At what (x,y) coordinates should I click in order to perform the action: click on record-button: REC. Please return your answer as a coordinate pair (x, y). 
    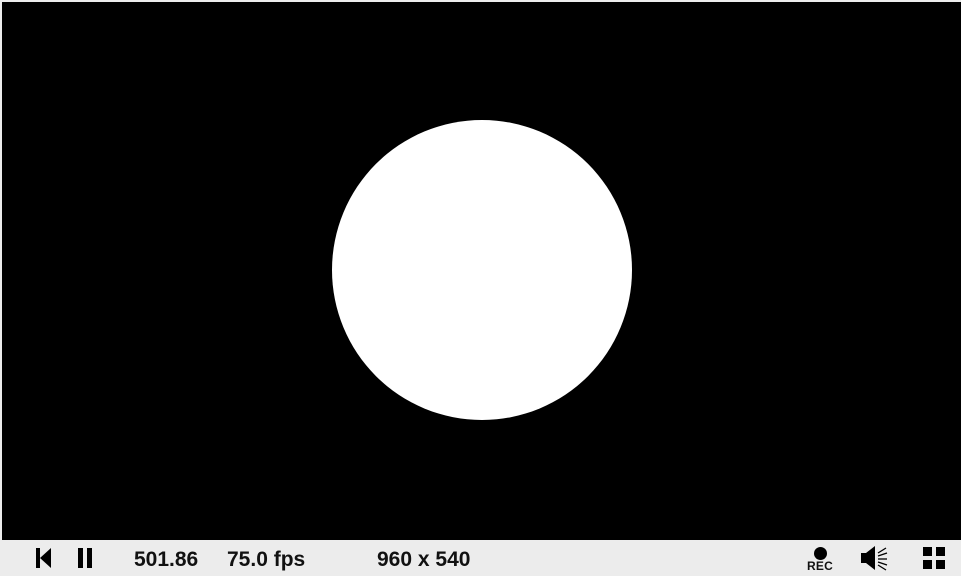
    Looking at the image, I should click on (820, 558).